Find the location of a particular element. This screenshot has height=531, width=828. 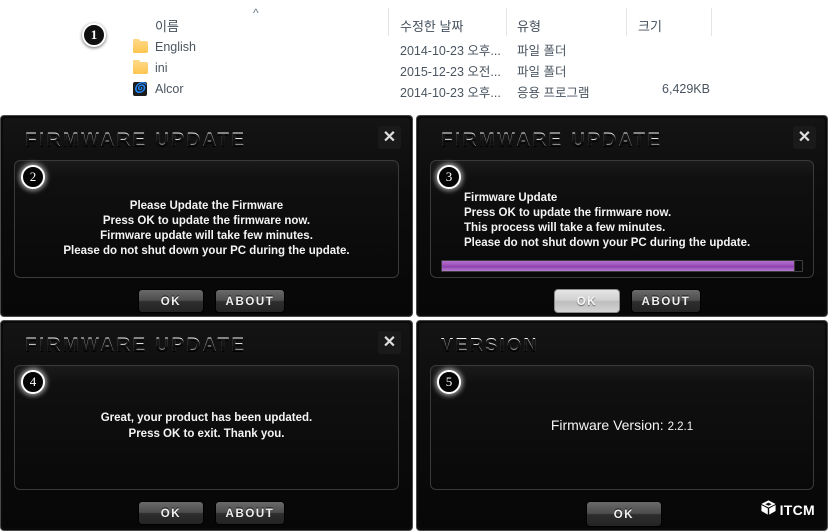

column-header-size: 크기 is located at coordinates (650, 25).